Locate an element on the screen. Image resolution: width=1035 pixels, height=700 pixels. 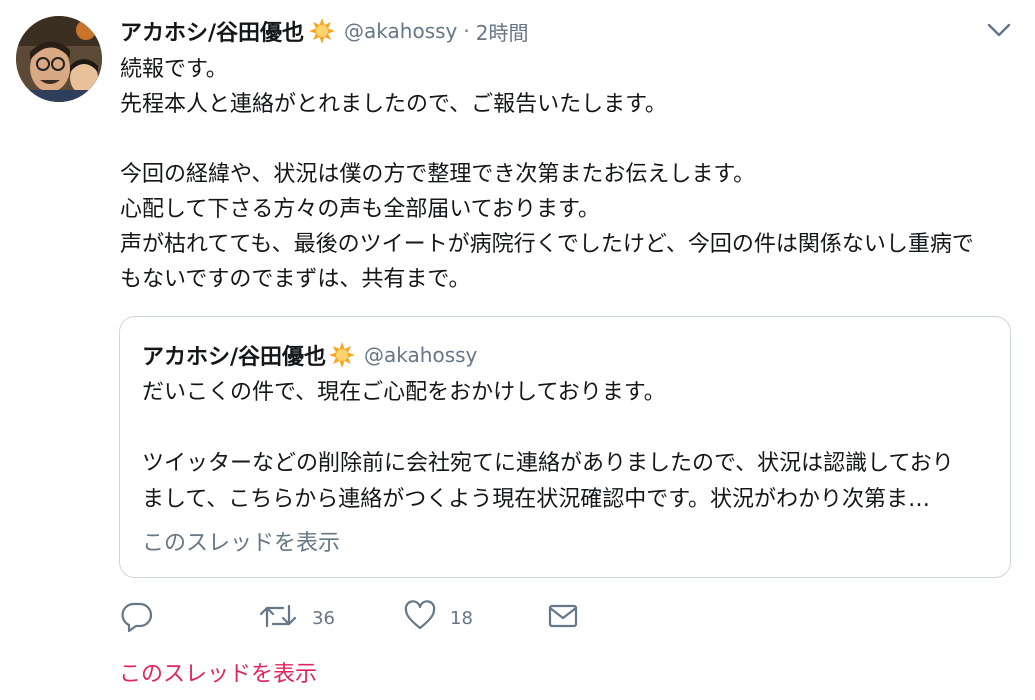
reply-button is located at coordinates (144, 618).